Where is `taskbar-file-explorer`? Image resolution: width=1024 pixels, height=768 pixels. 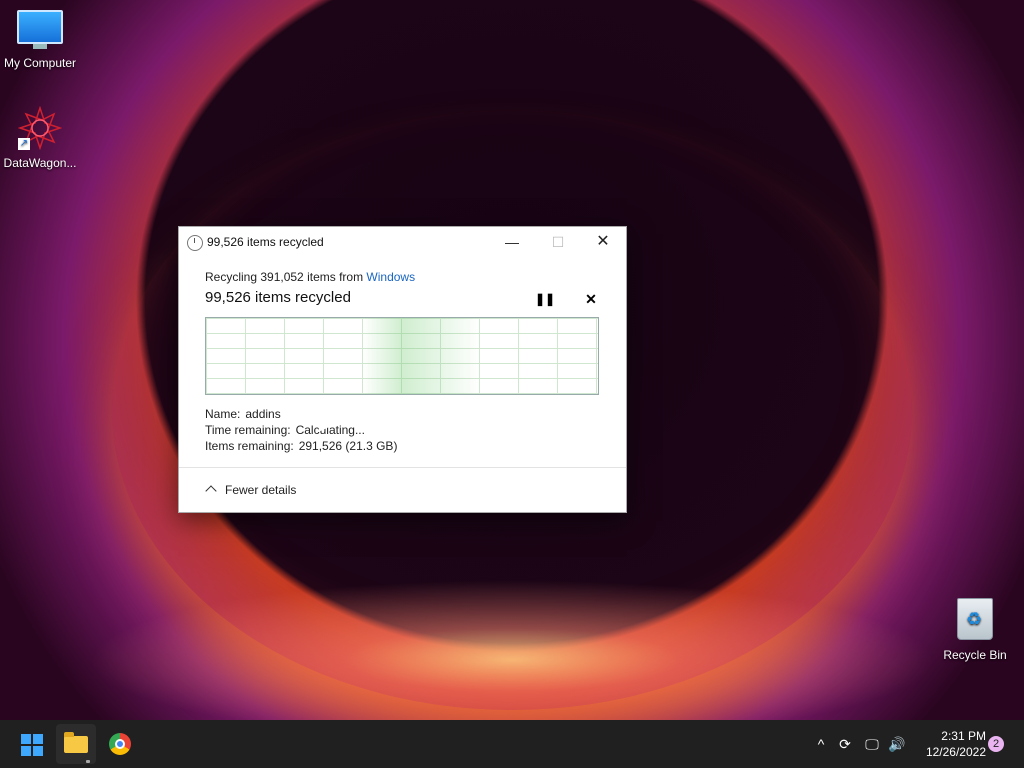 taskbar-file-explorer is located at coordinates (76, 744).